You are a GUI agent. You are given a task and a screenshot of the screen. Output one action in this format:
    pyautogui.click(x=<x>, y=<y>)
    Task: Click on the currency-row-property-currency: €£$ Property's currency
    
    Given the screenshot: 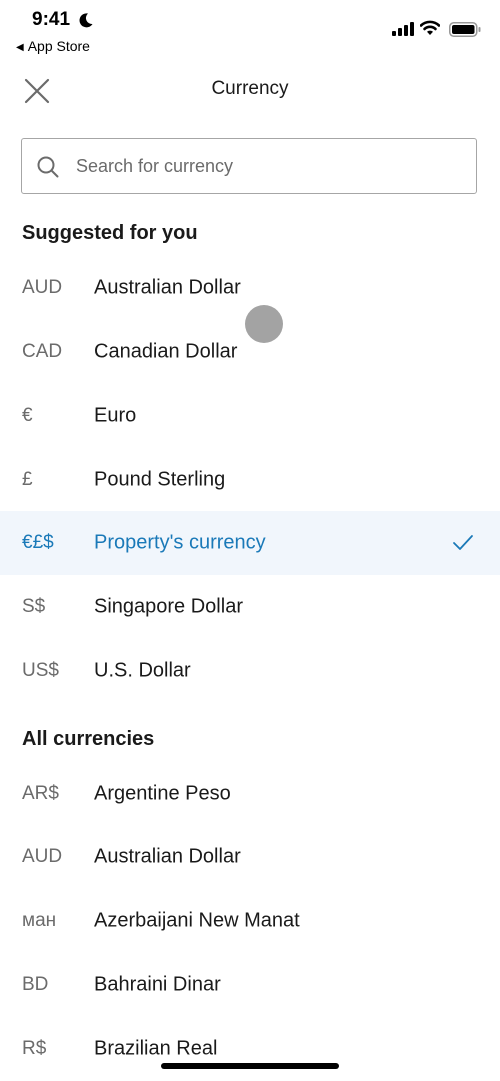 What is the action you would take?
    pyautogui.click(x=250, y=543)
    